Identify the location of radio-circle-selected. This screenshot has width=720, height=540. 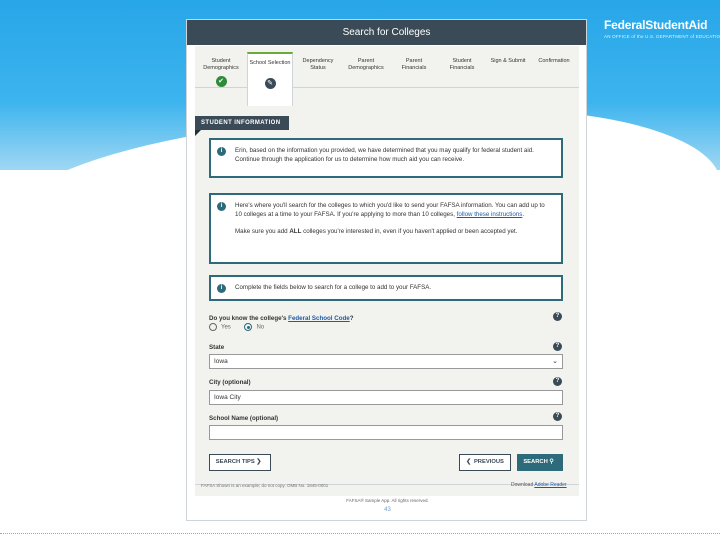
(248, 327).